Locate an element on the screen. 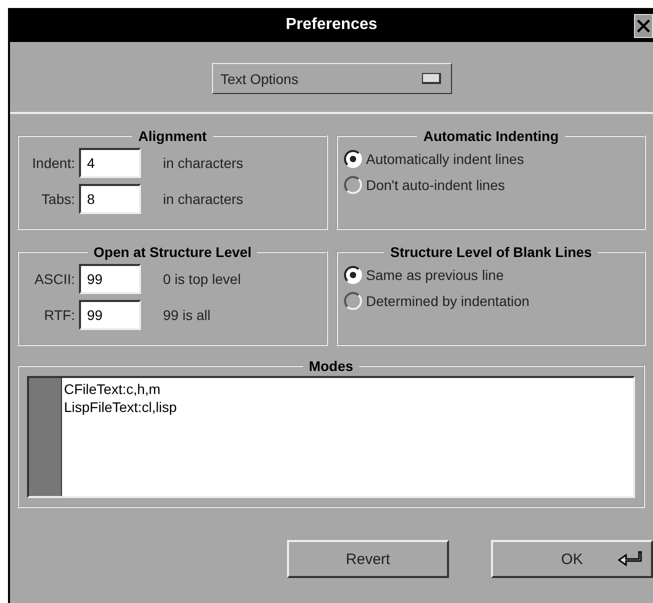  radio-label: Don't auto-indent lines is located at coordinates (435, 185).